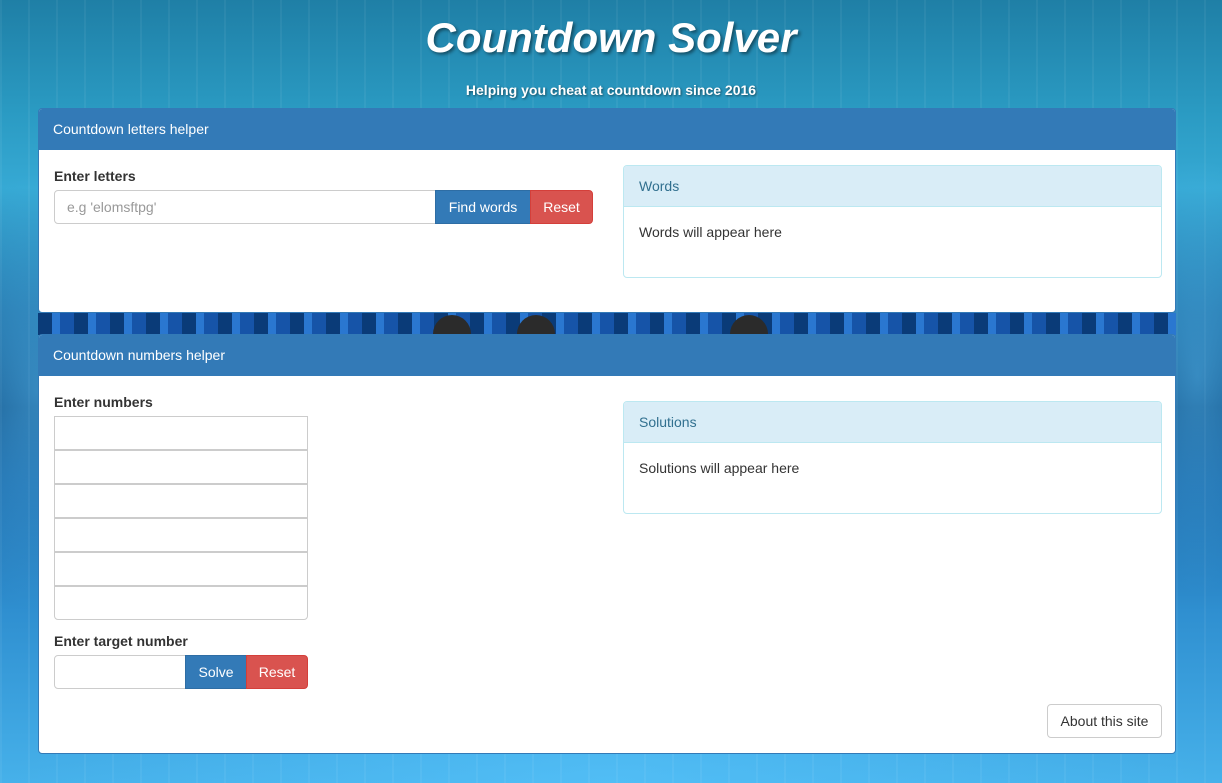 The width and height of the screenshot is (1222, 783). What do you see at coordinates (120, 672) in the screenshot?
I see `target-number-input` at bounding box center [120, 672].